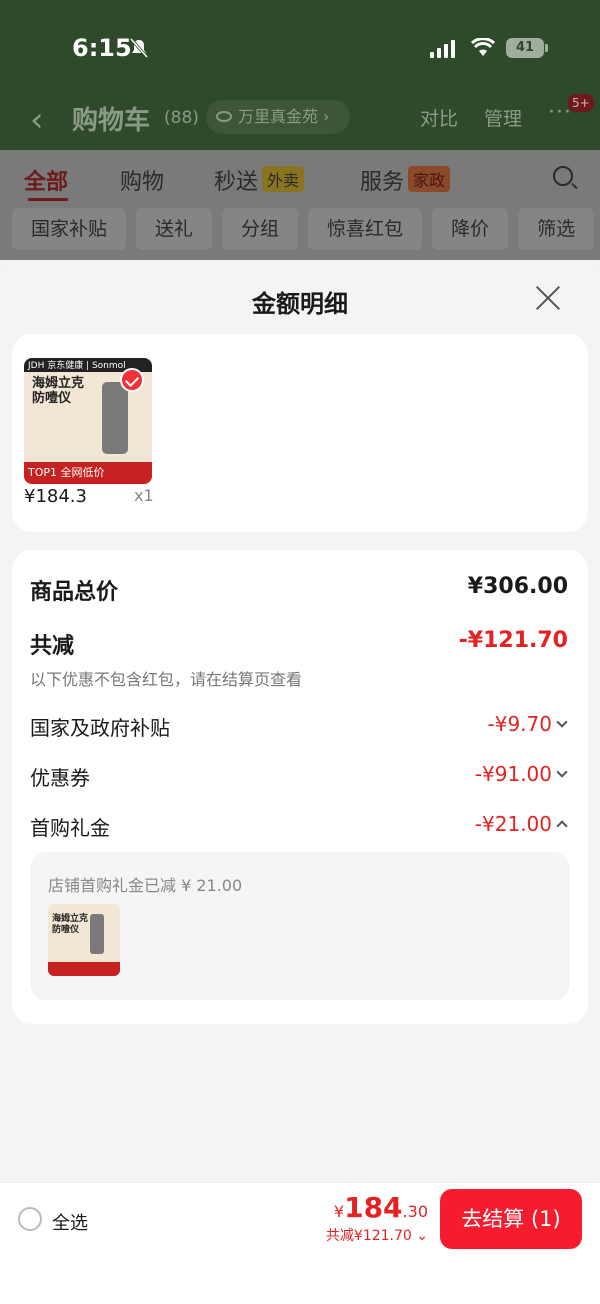 Image resolution: width=600 pixels, height=1304 pixels. What do you see at coordinates (69, 229) in the screenshot?
I see `chip-national-subsidy: 国家补贴` at bounding box center [69, 229].